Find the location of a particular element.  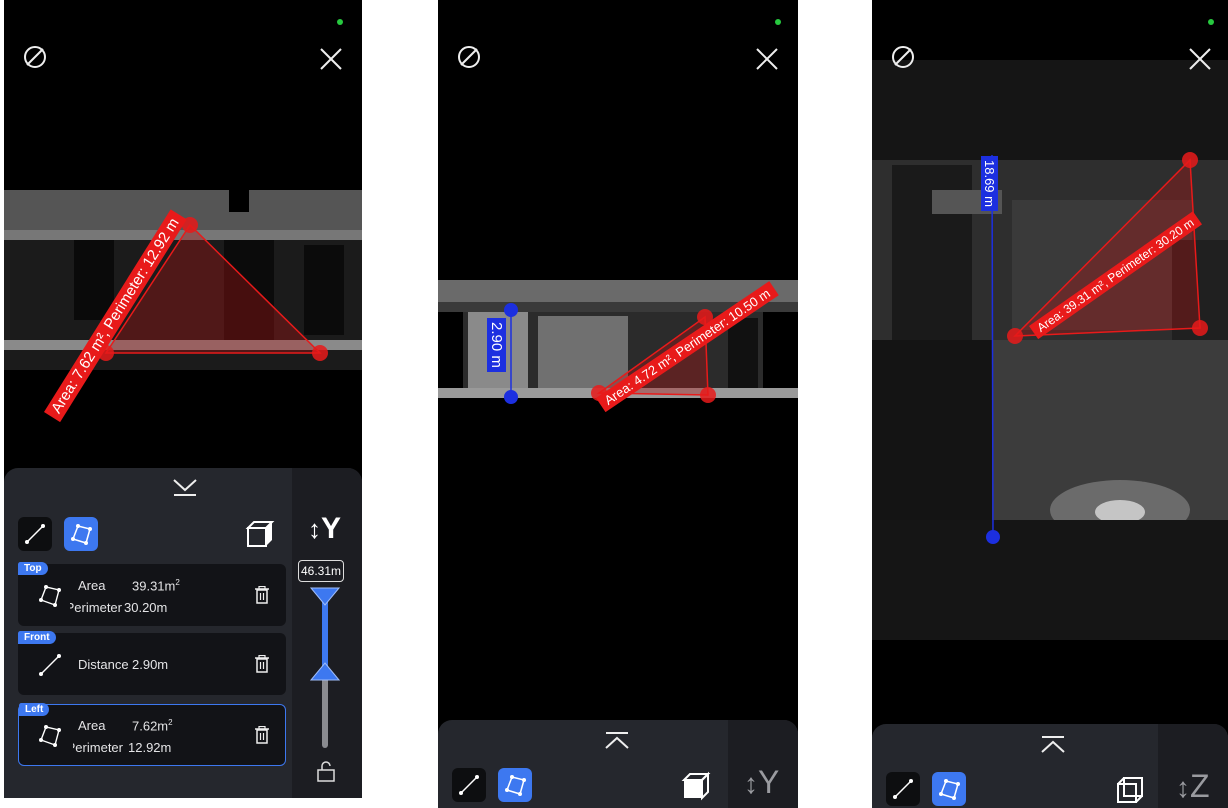

chevron-down-icon is located at coordinates (185, 487).